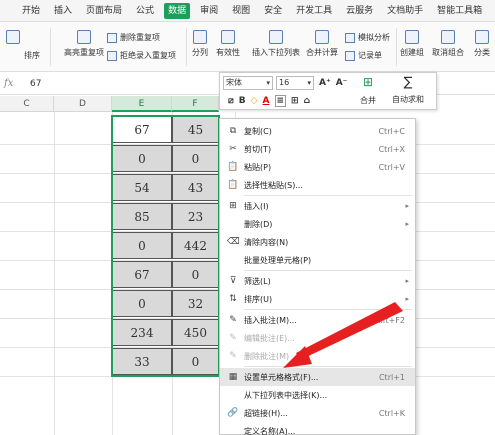  What do you see at coordinates (142, 129) in the screenshot?
I see `cell-e1: 67` at bounding box center [142, 129].